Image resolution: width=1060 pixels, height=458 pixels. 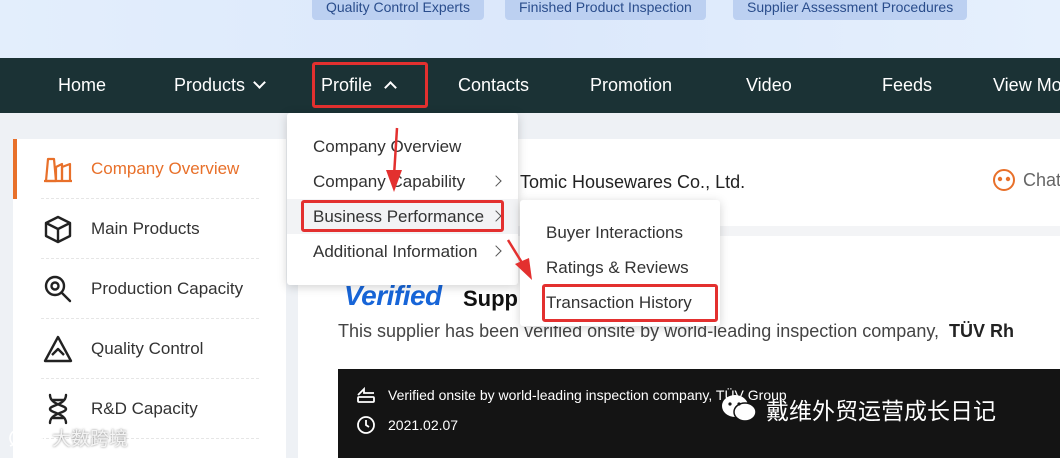 I want to click on chevron-down-icon, so click(x=259, y=82).